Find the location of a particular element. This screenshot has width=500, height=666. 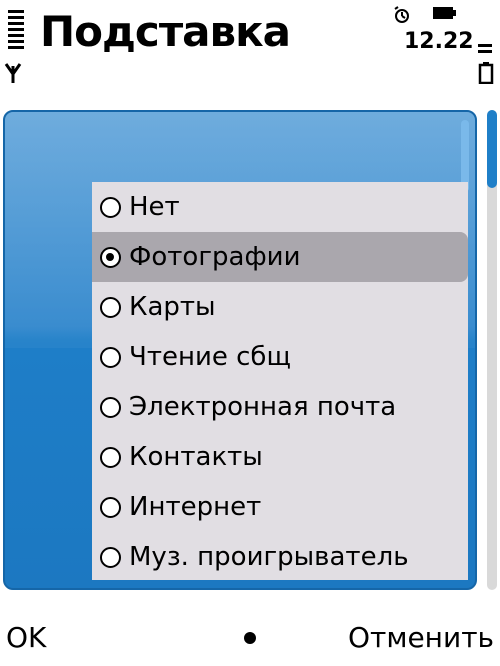

scrollbar is located at coordinates (492, 350).